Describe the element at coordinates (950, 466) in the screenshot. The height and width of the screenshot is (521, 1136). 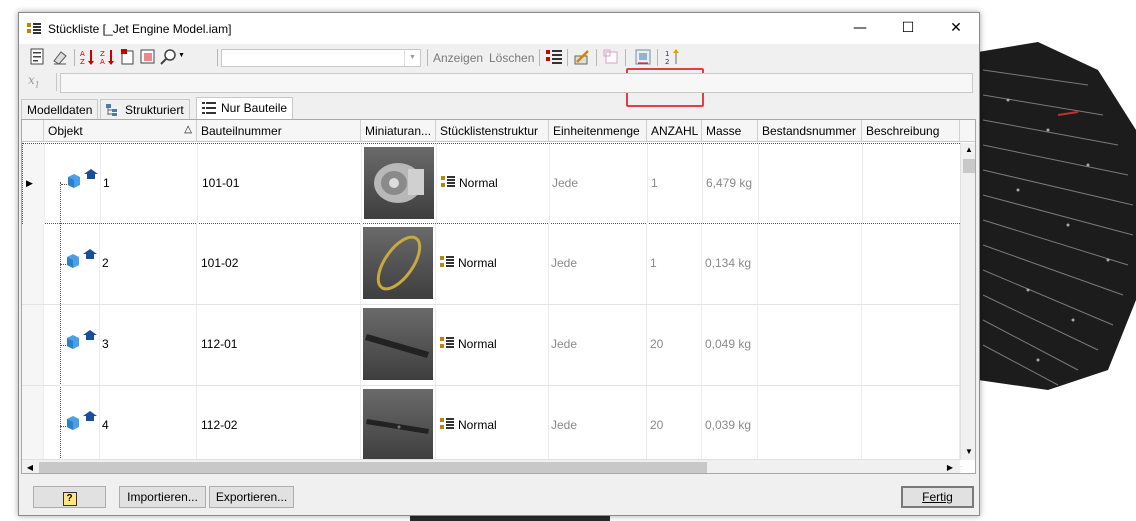
I see `scroll-right-icon: ▶` at that location.